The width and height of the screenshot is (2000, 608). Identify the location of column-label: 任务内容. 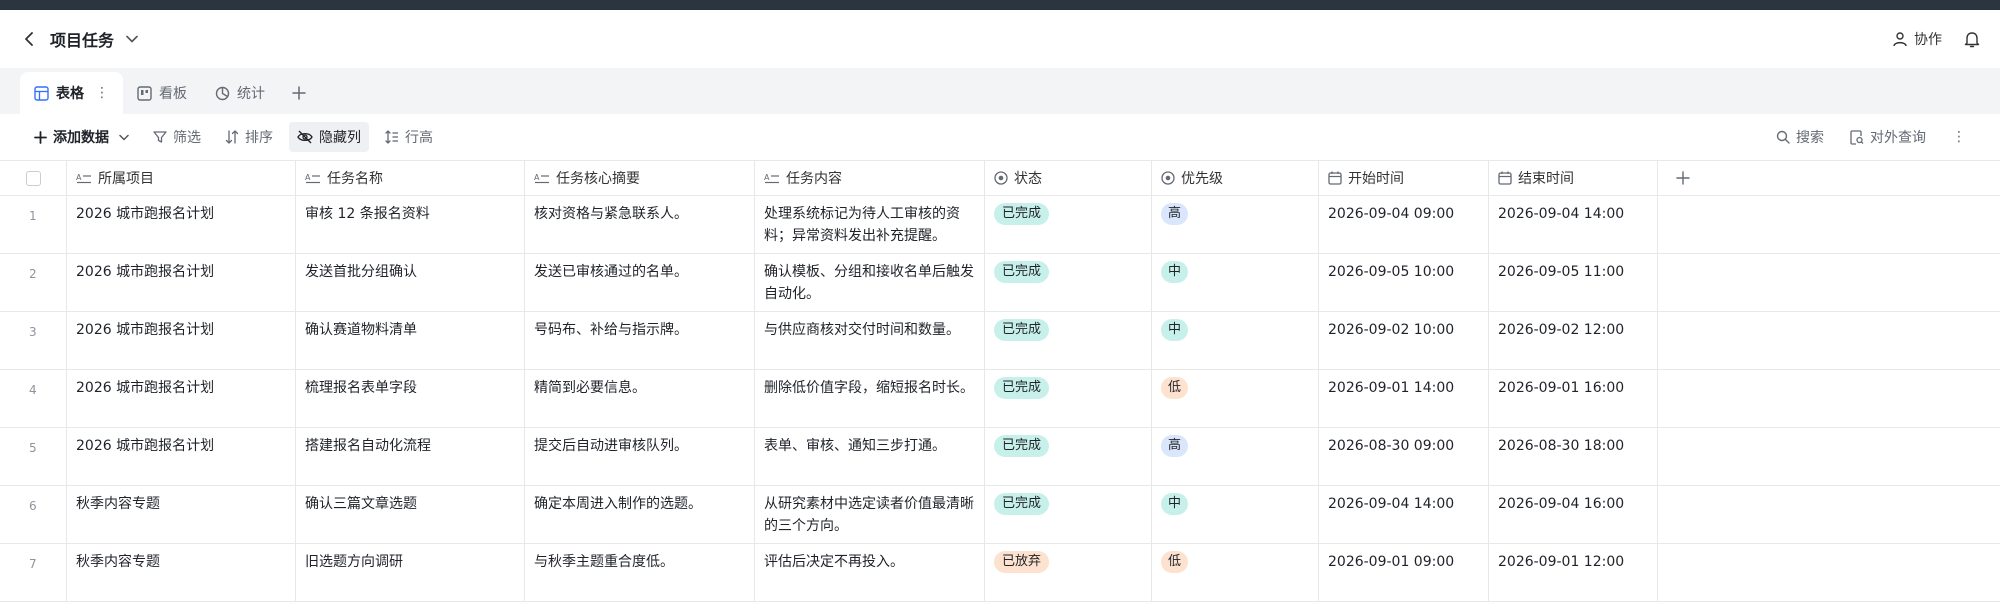
(814, 179).